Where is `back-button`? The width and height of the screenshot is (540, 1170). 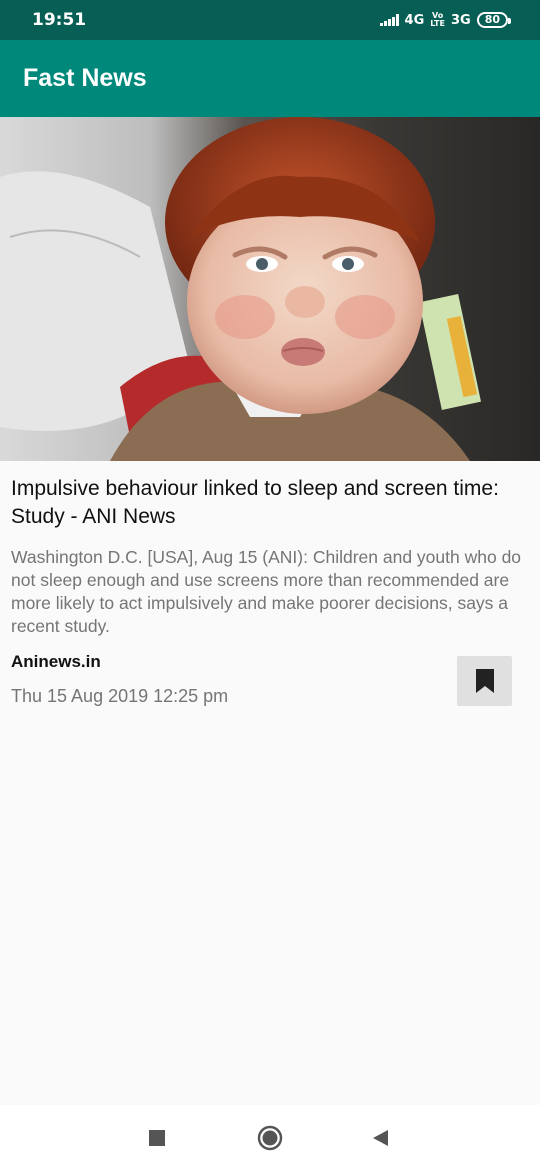 back-button is located at coordinates (380, 1138).